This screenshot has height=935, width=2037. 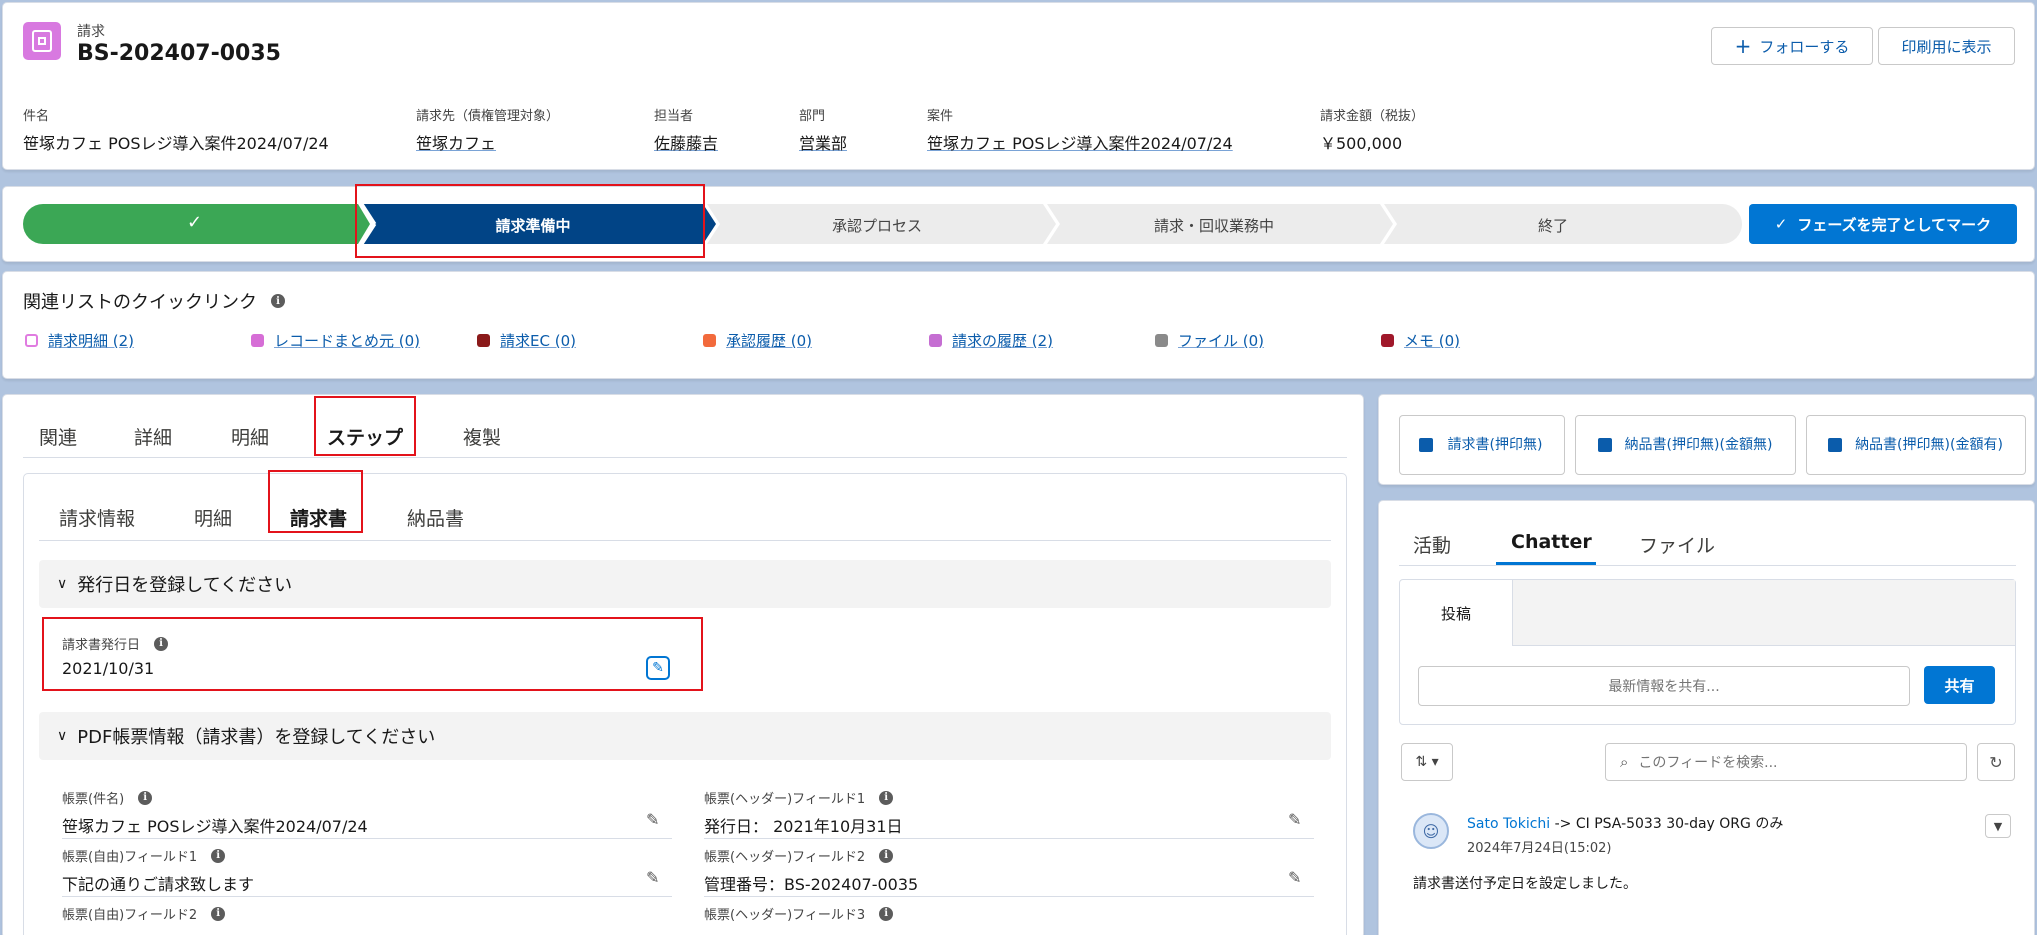 I want to click on post-timestamp: 2024年7月24日(15:02), so click(x=1539, y=846).